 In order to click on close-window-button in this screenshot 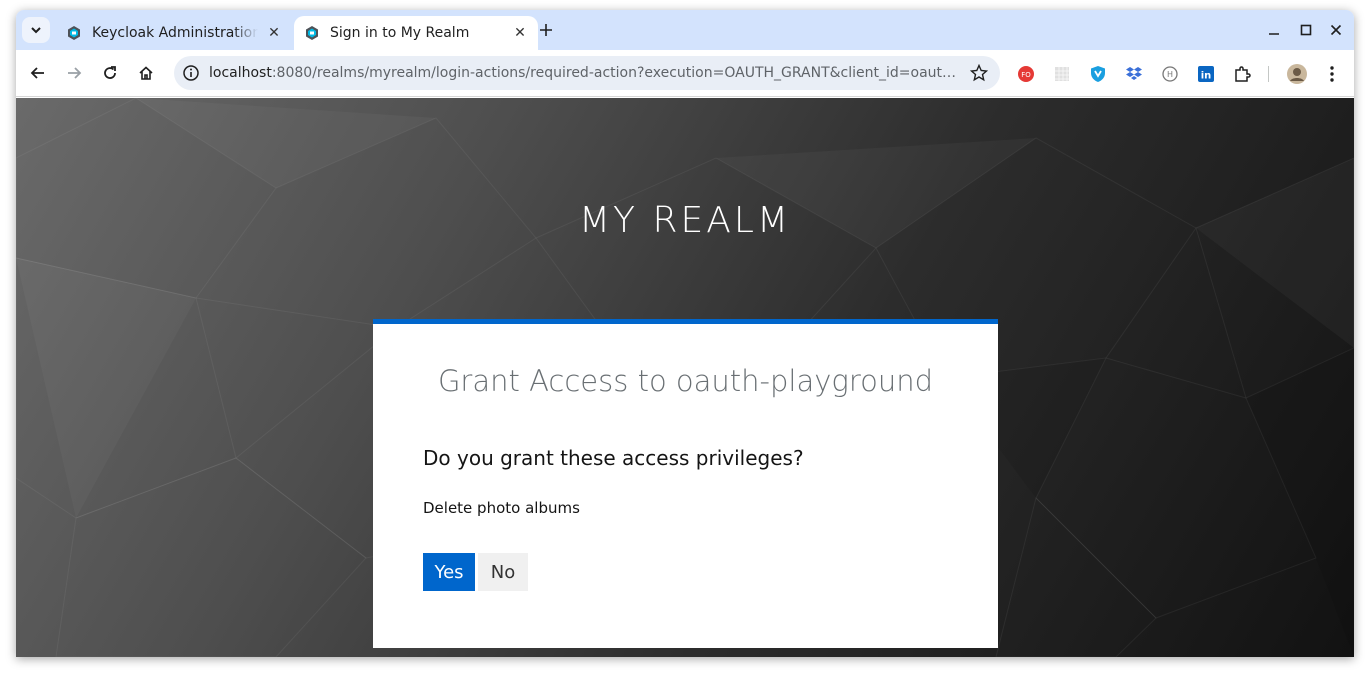, I will do `click(1336, 30)`.